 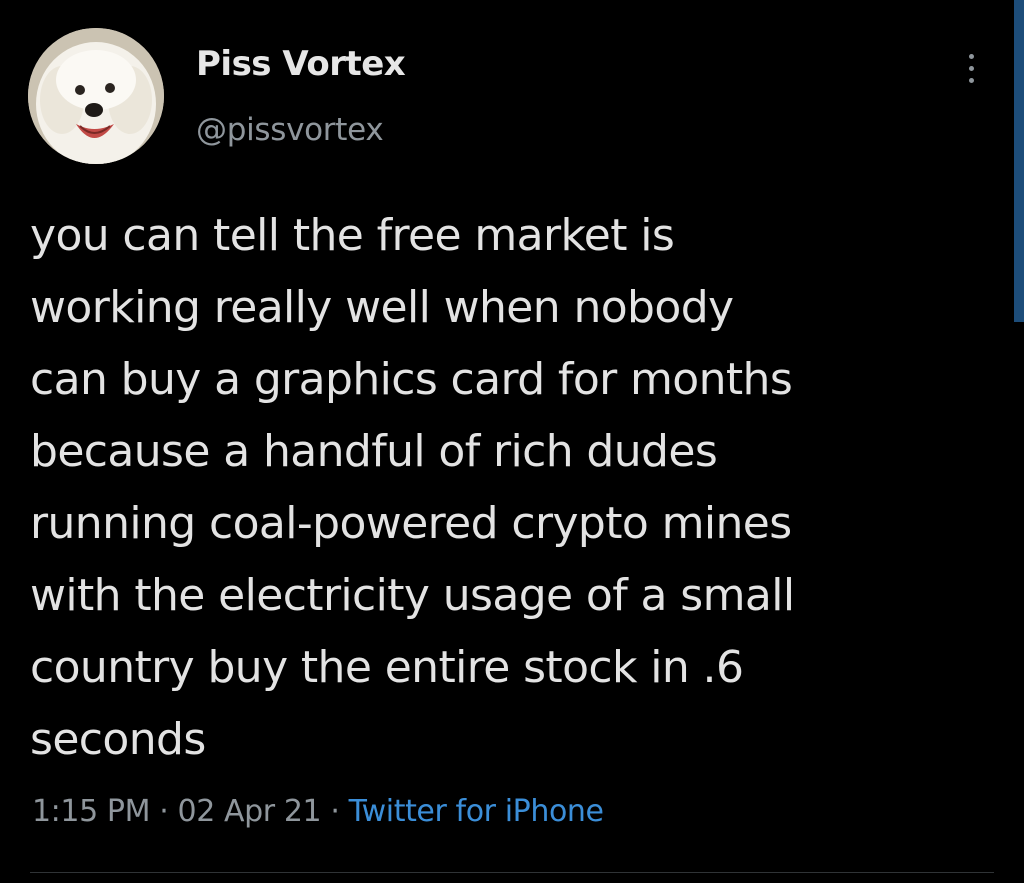 I want to click on tweet-text-line: country buy the entire stock in .6, so click(x=387, y=667).